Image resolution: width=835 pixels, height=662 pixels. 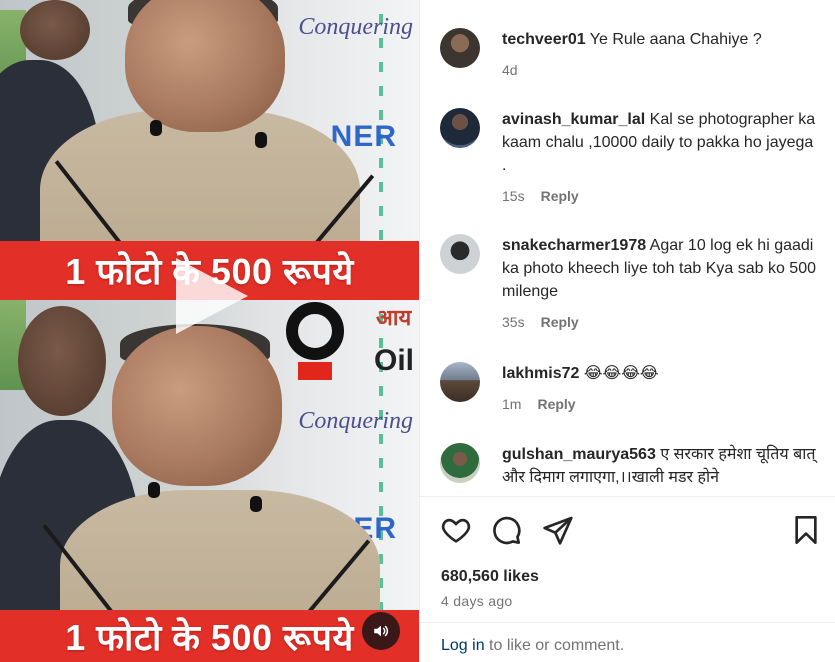 What do you see at coordinates (513, 322) in the screenshot?
I see `comment-time: 35s` at bounding box center [513, 322].